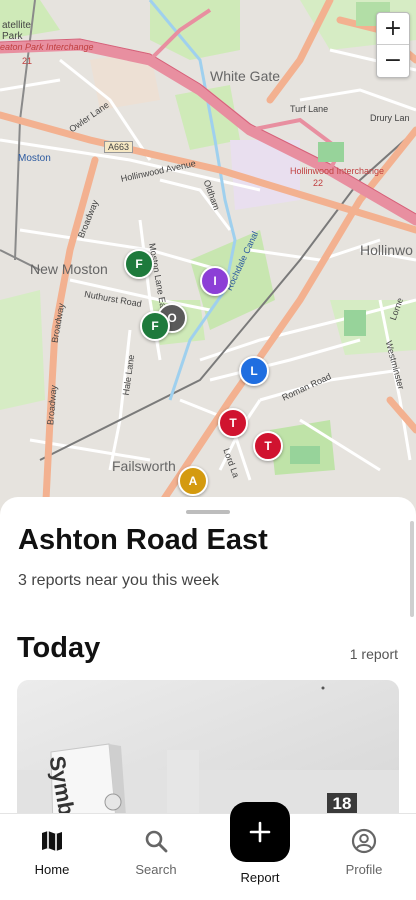  What do you see at coordinates (156, 869) in the screenshot?
I see `tab-search-label: Search` at bounding box center [156, 869].